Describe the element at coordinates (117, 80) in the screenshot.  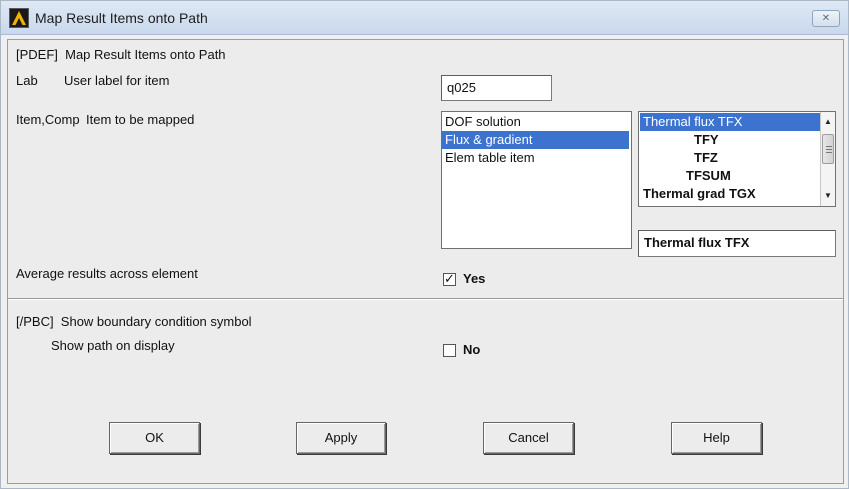
I see `lab-description: User label for item` at that location.